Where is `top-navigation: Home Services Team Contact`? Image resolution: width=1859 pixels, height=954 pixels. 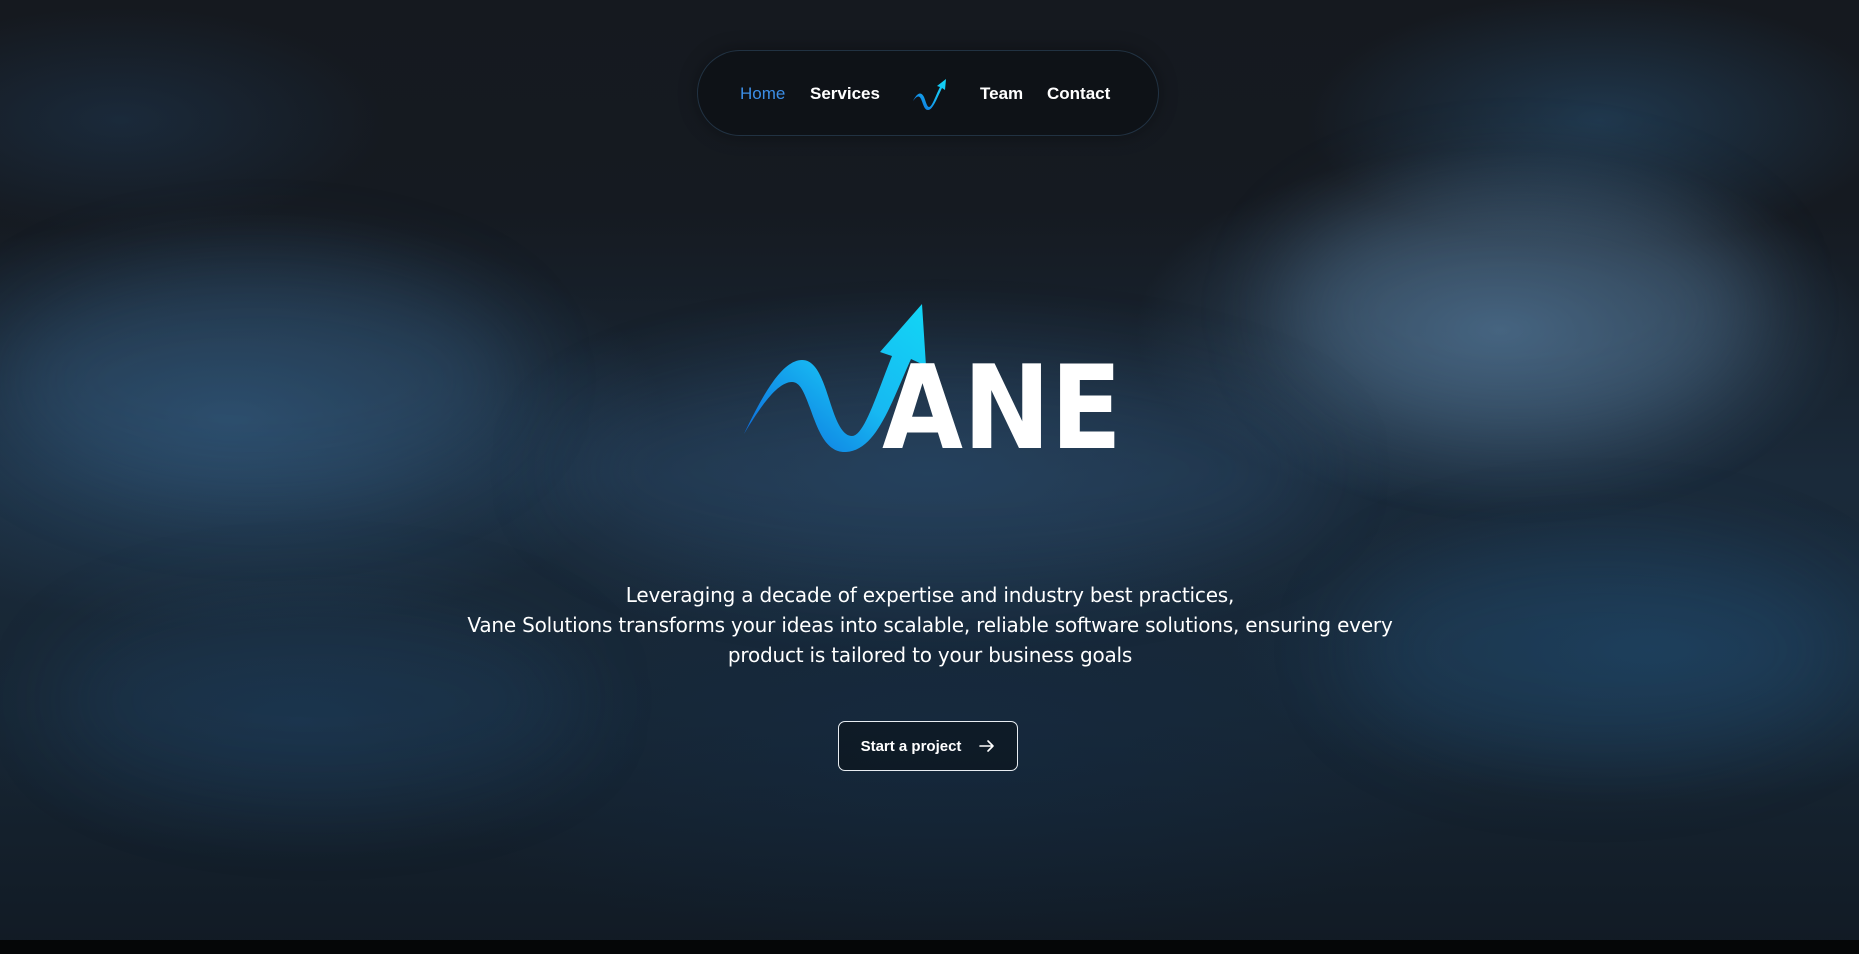 top-navigation: Home Services Team Contact is located at coordinates (928, 93).